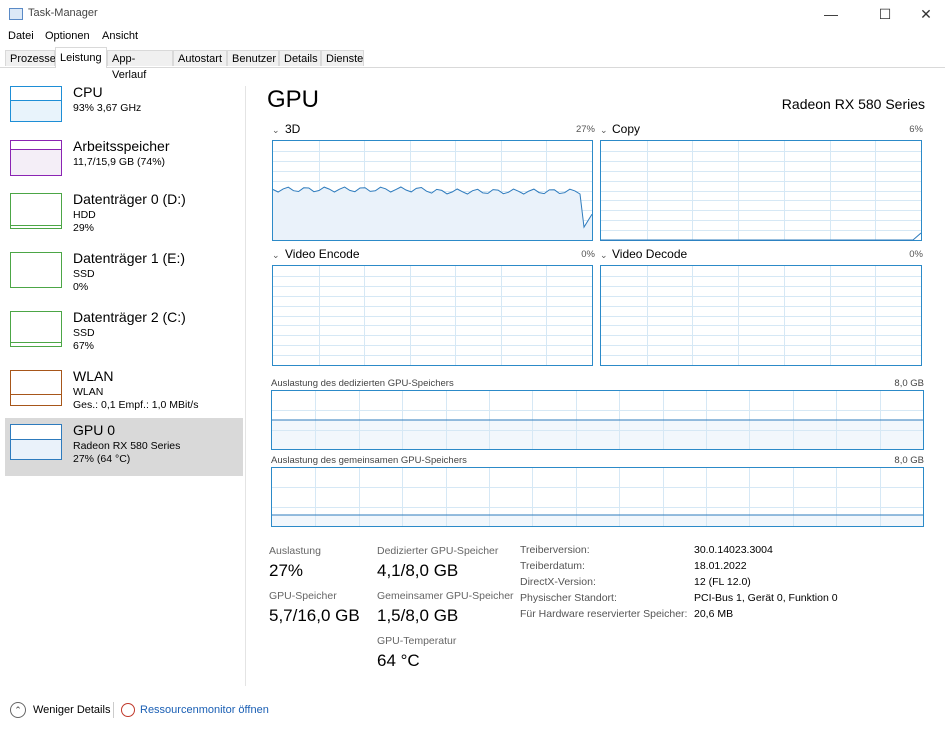  Describe the element at coordinates (418, 570) in the screenshot. I see `dedicated-memory-stat-value: 4,1/8,0 GB` at that location.